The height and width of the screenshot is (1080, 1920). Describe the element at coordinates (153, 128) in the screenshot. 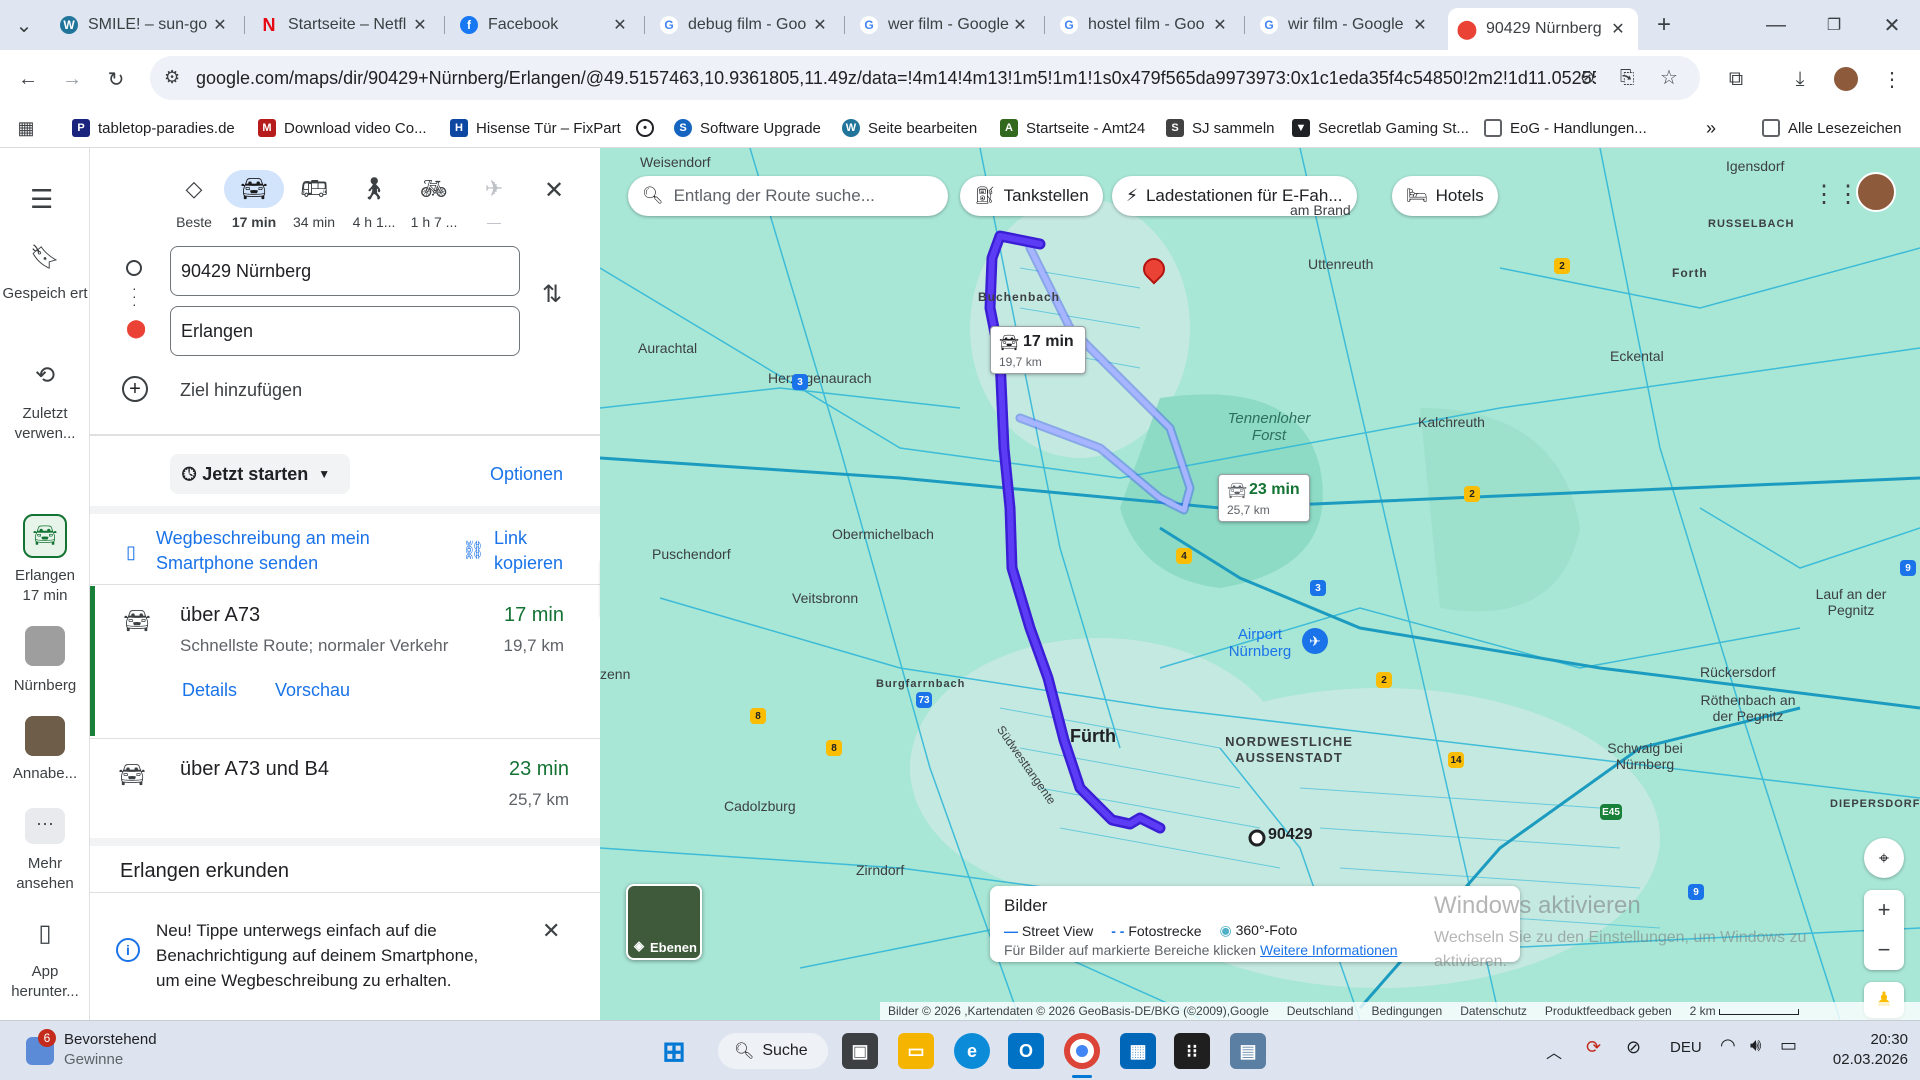

I see `bookmark-item: Ptabletop-paradies.de` at that location.